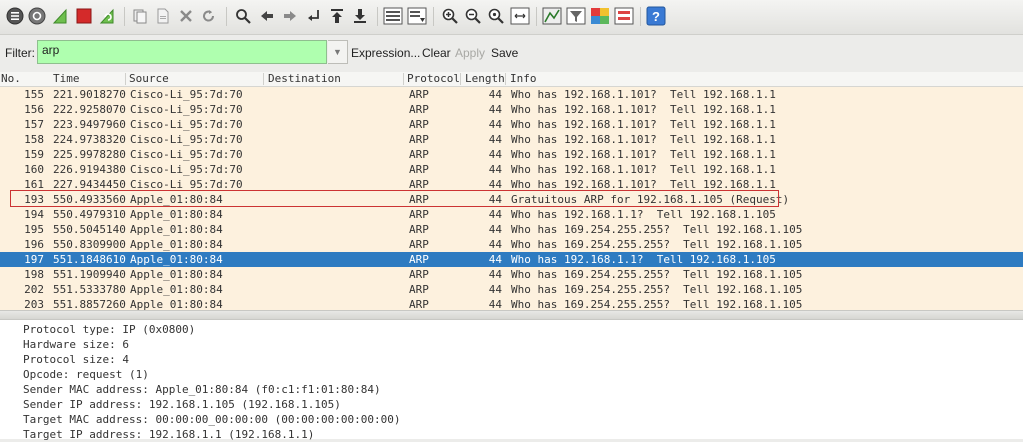 The width and height of the screenshot is (1023, 442). What do you see at coordinates (473, 16) in the screenshot?
I see `zoom-out-icon` at bounding box center [473, 16].